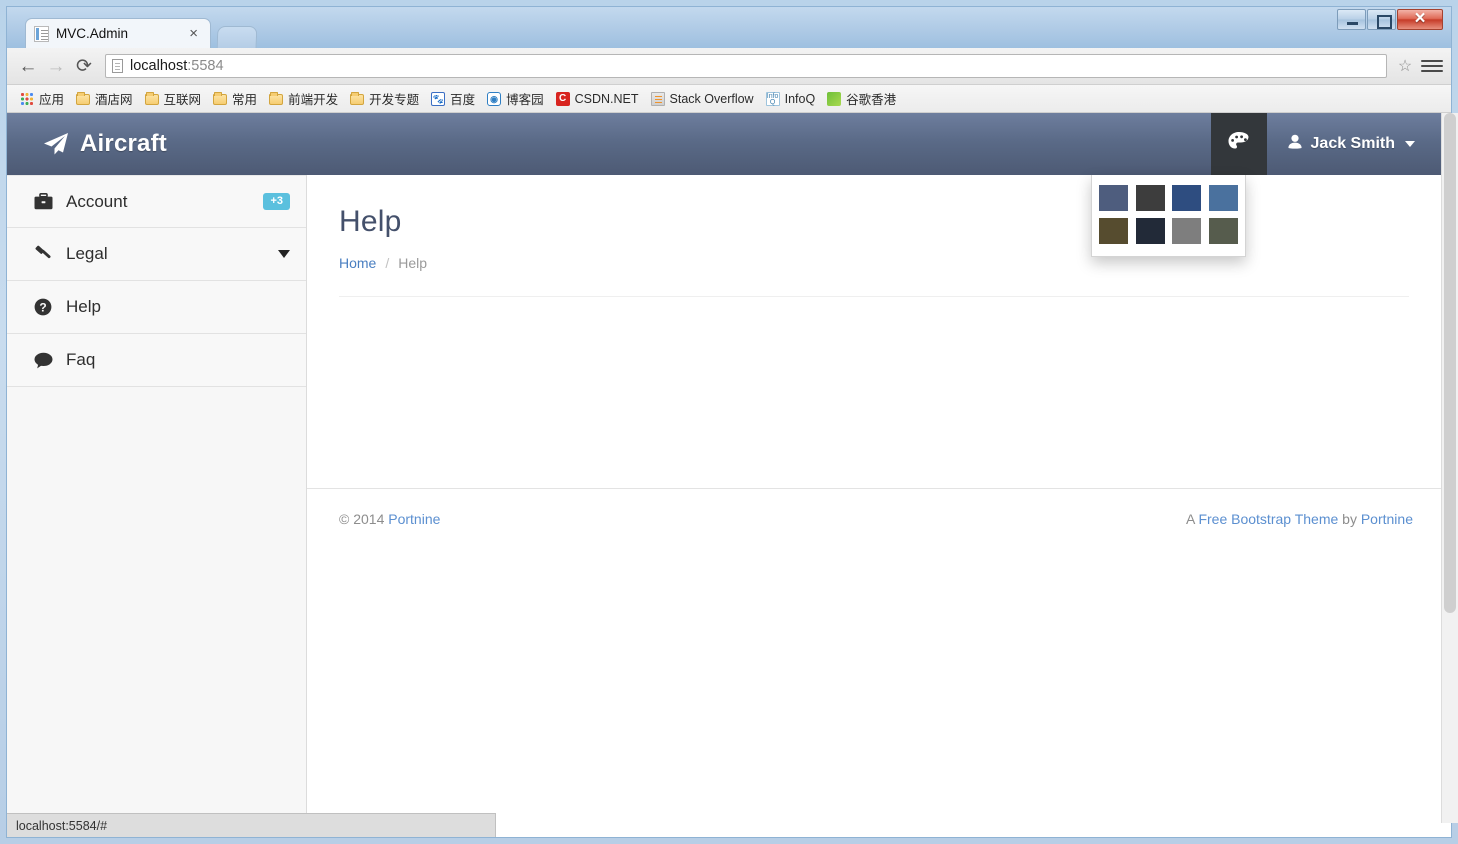 The image size is (1458, 844). I want to click on footer-theme-link: Free Bootstrap Theme, so click(1268, 519).